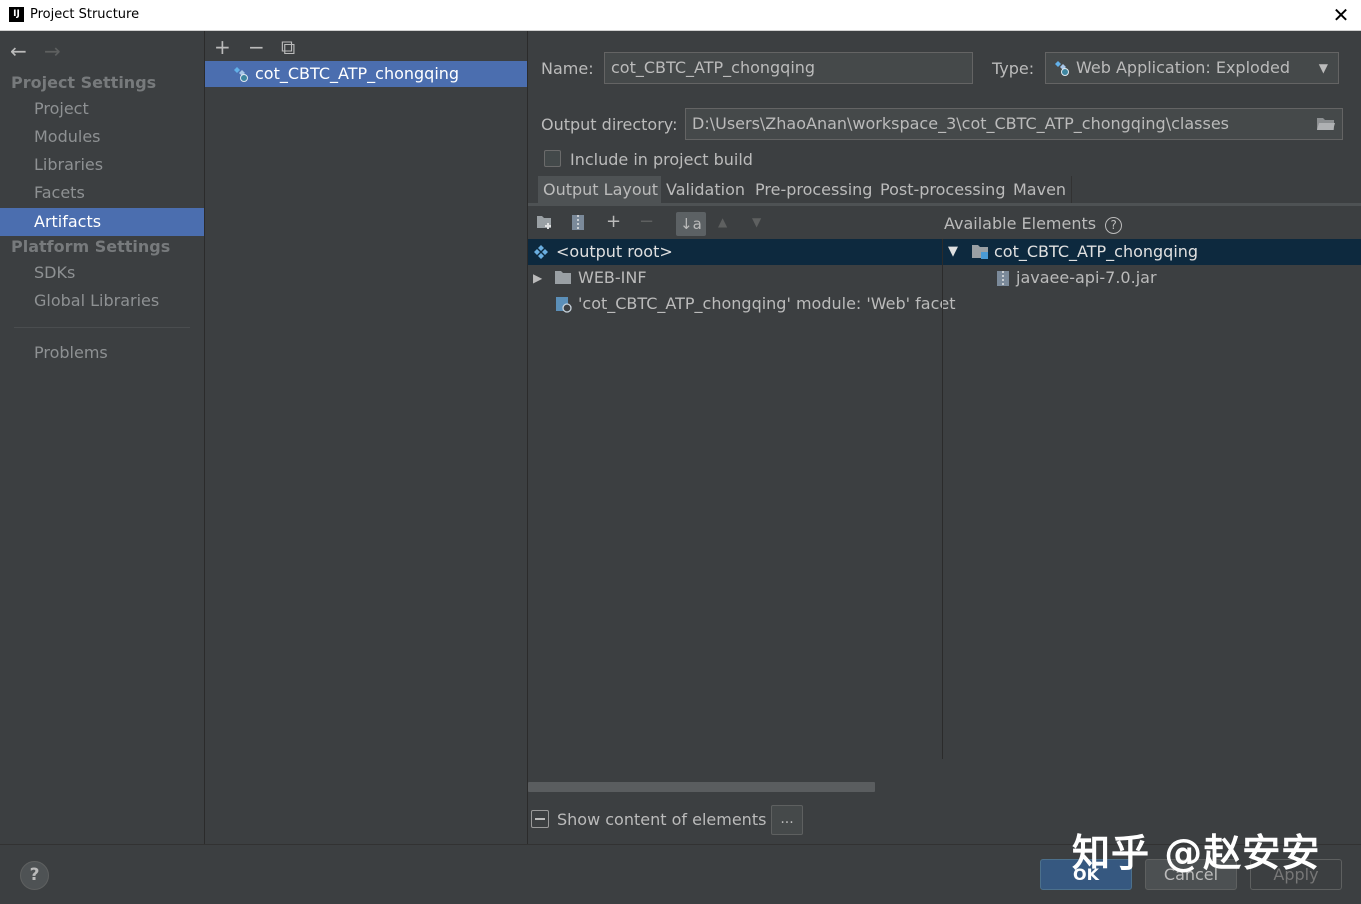 This screenshot has height=904, width=1361. Describe the element at coordinates (102, 353) in the screenshot. I see `sidebar-item-problems: Problems` at that location.